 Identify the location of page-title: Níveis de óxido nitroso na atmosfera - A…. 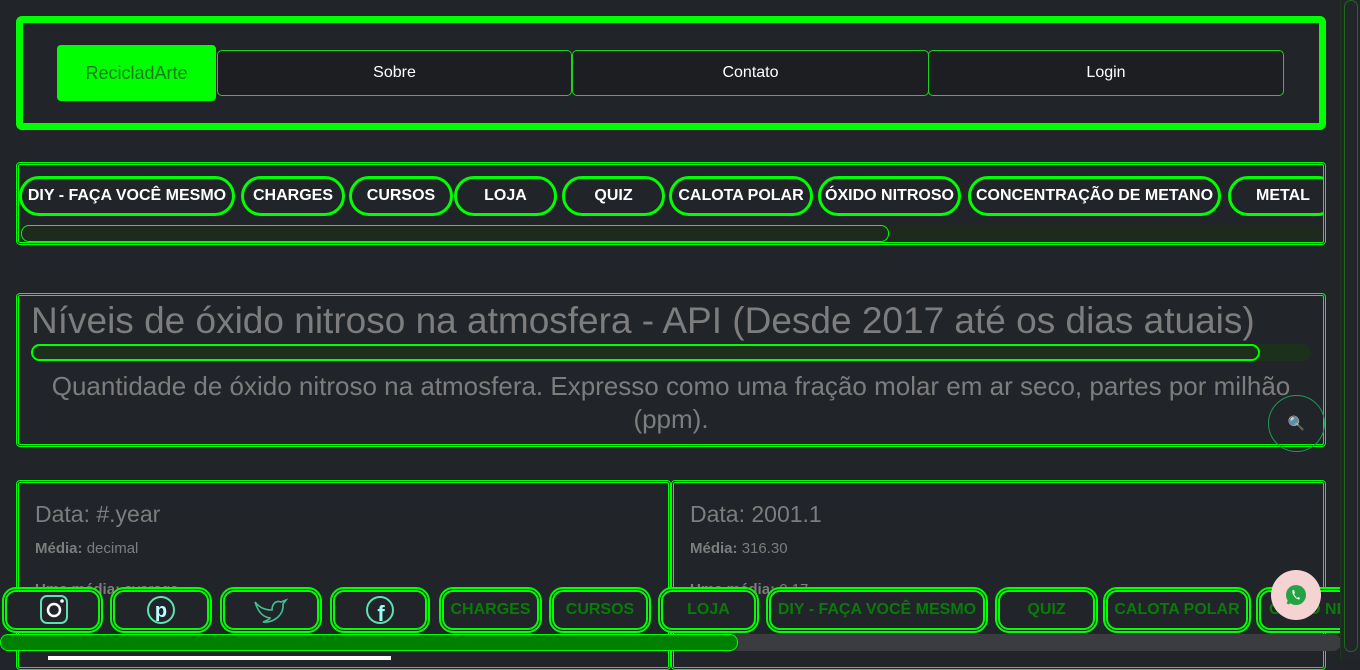
(643, 320).